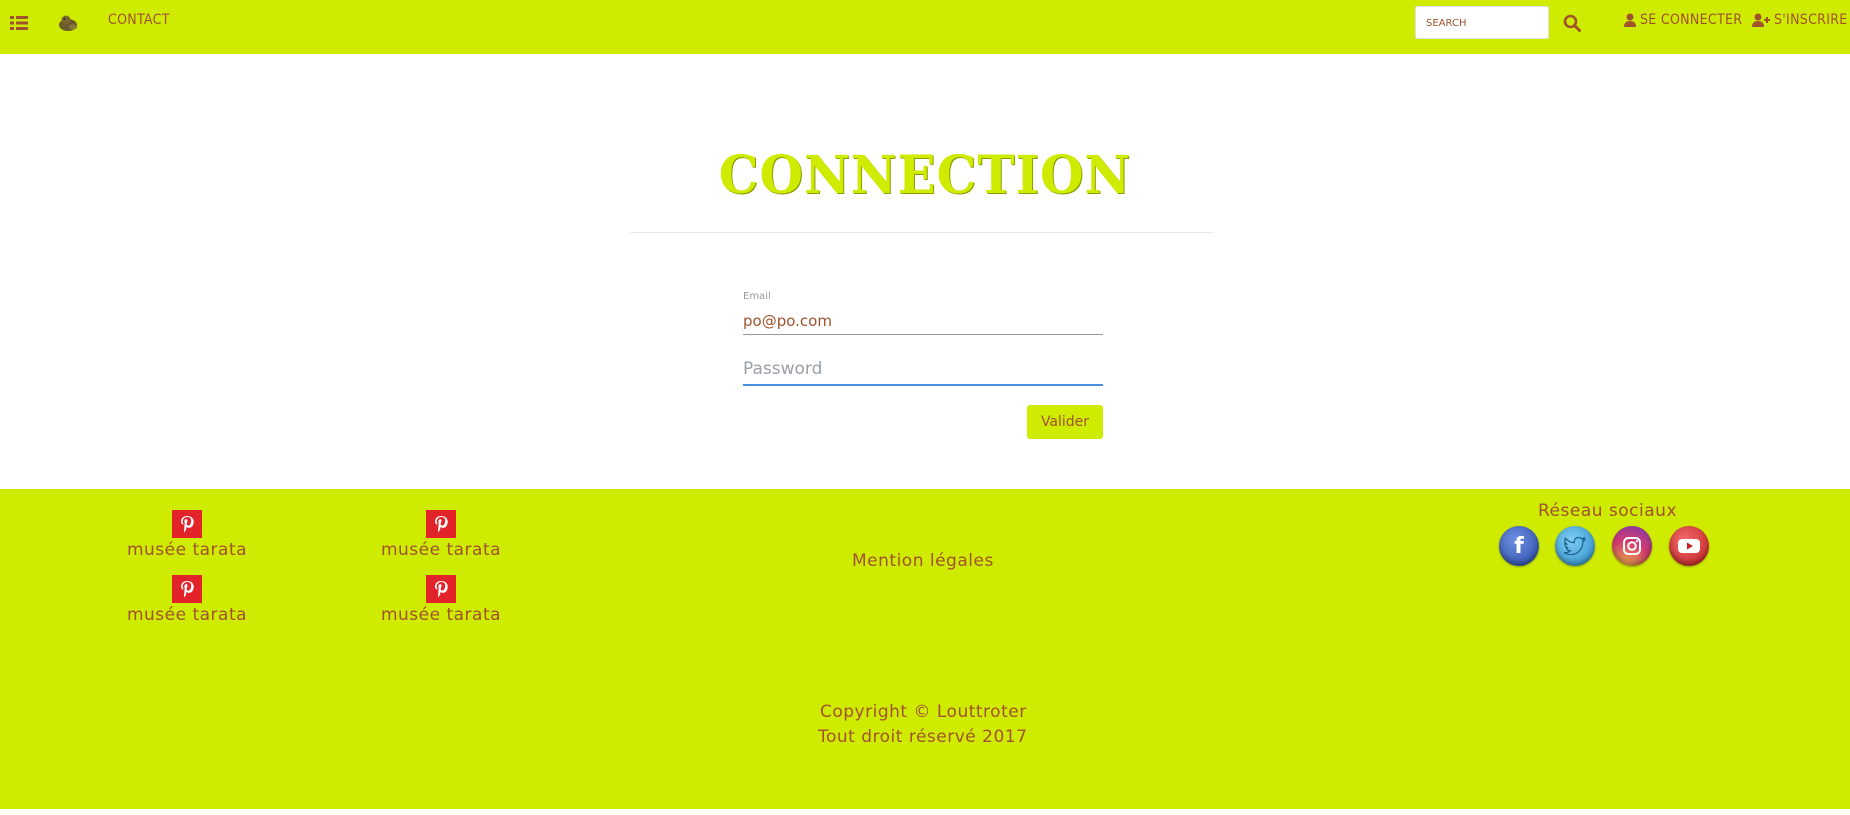 This screenshot has width=1850, height=815. I want to click on title-divider, so click(922, 232).